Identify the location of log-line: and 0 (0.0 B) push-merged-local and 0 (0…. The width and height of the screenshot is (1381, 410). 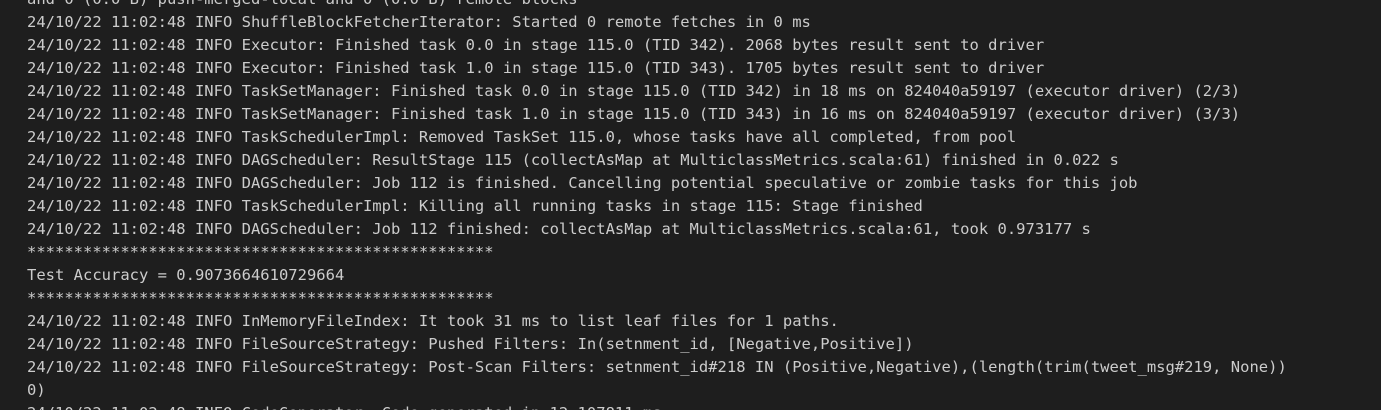
(704, 5).